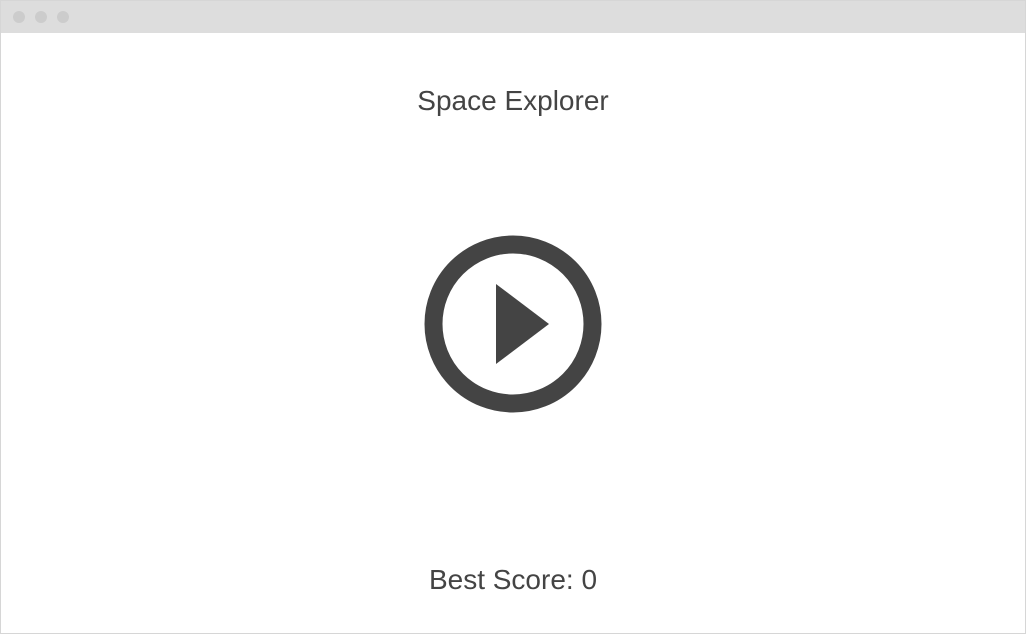 Image resolution: width=1026 pixels, height=634 pixels. I want to click on window-close-button, so click(19, 17).